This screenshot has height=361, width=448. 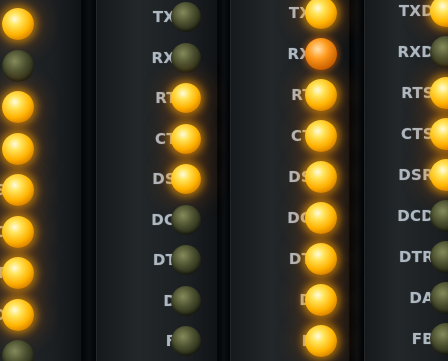 I want to click on signal-label: DCD, so click(x=415, y=216).